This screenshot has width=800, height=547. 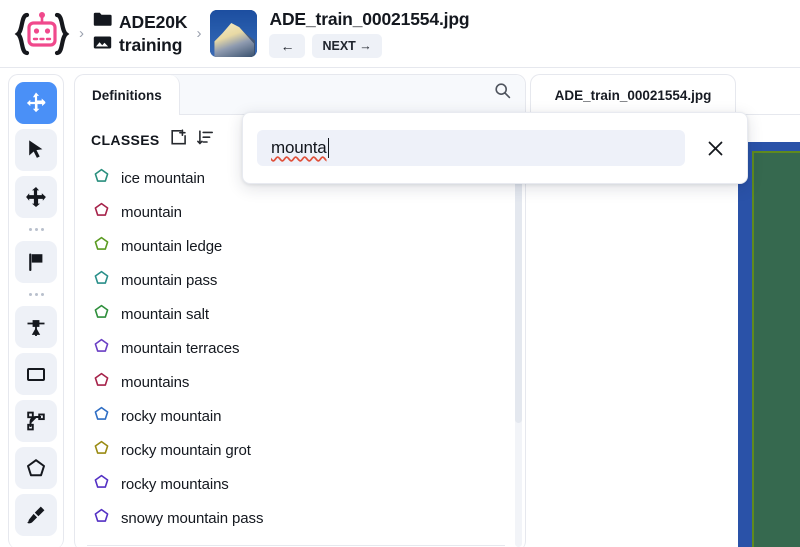 What do you see at coordinates (502, 93) in the screenshot?
I see `search-icon` at bounding box center [502, 93].